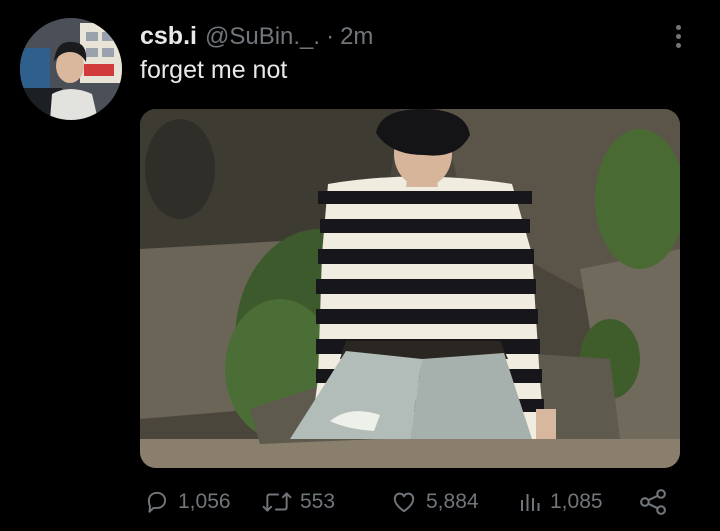 This screenshot has height=531, width=720. I want to click on views-button: 1,085, so click(560, 502).